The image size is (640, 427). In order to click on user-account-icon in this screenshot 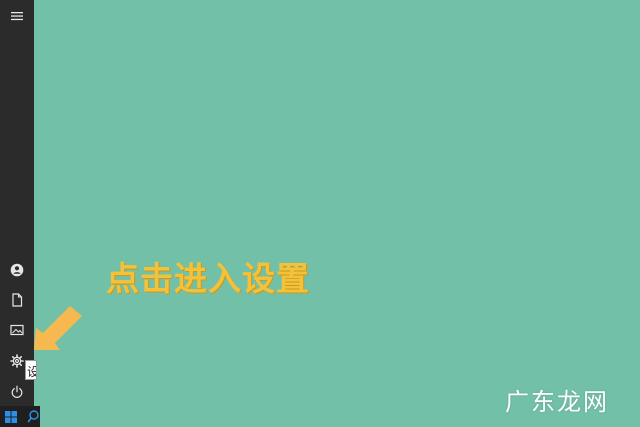, I will do `click(17, 270)`.